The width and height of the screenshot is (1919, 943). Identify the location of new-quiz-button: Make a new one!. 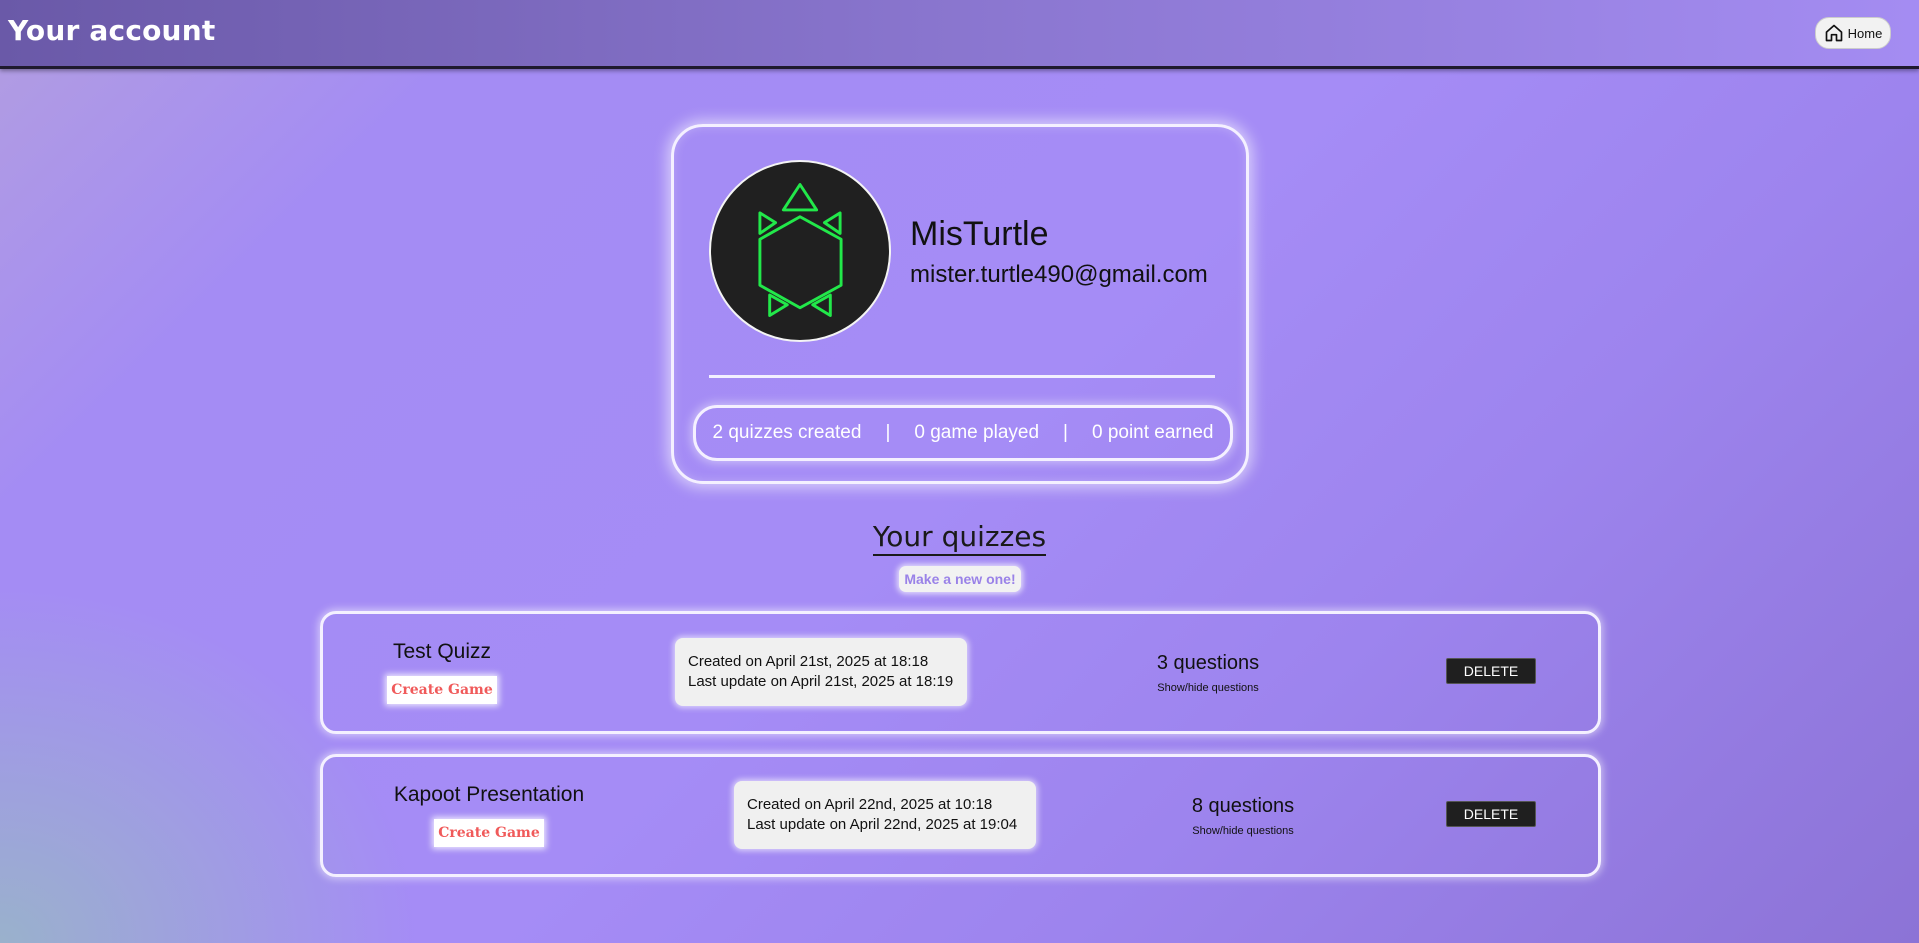
(960, 579).